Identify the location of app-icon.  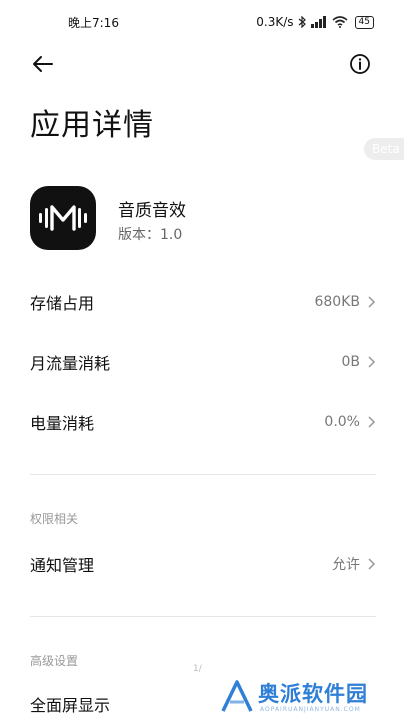
(63, 218).